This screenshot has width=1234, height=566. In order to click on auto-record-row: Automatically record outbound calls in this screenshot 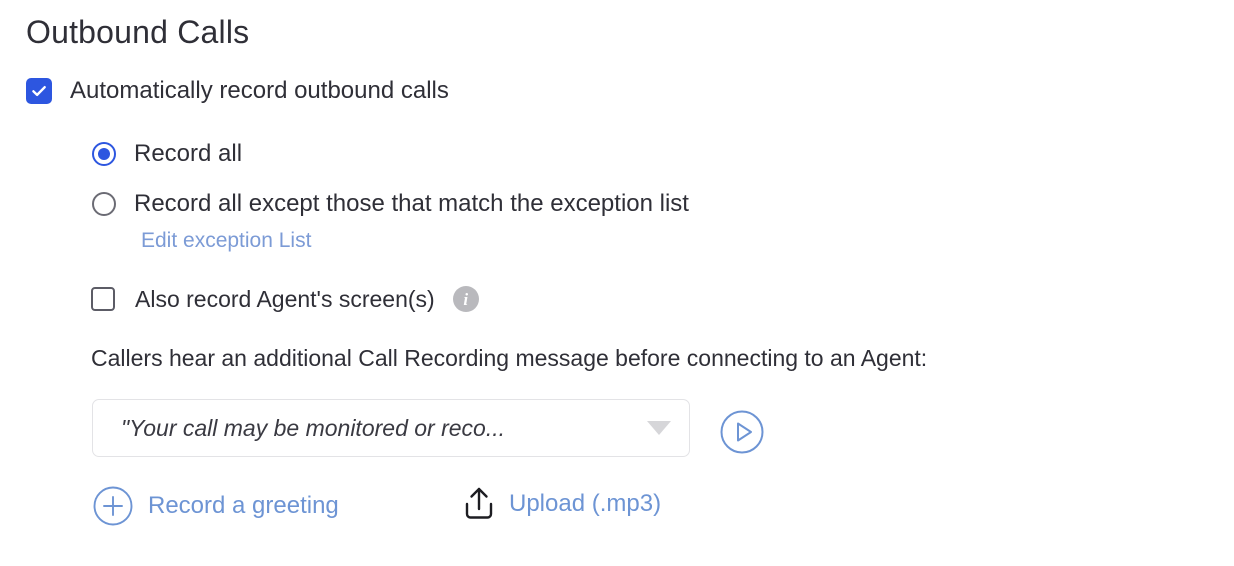, I will do `click(237, 91)`.